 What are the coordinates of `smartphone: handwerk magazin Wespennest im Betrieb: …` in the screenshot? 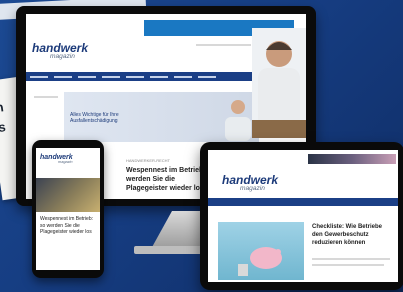 It's located at (68, 209).